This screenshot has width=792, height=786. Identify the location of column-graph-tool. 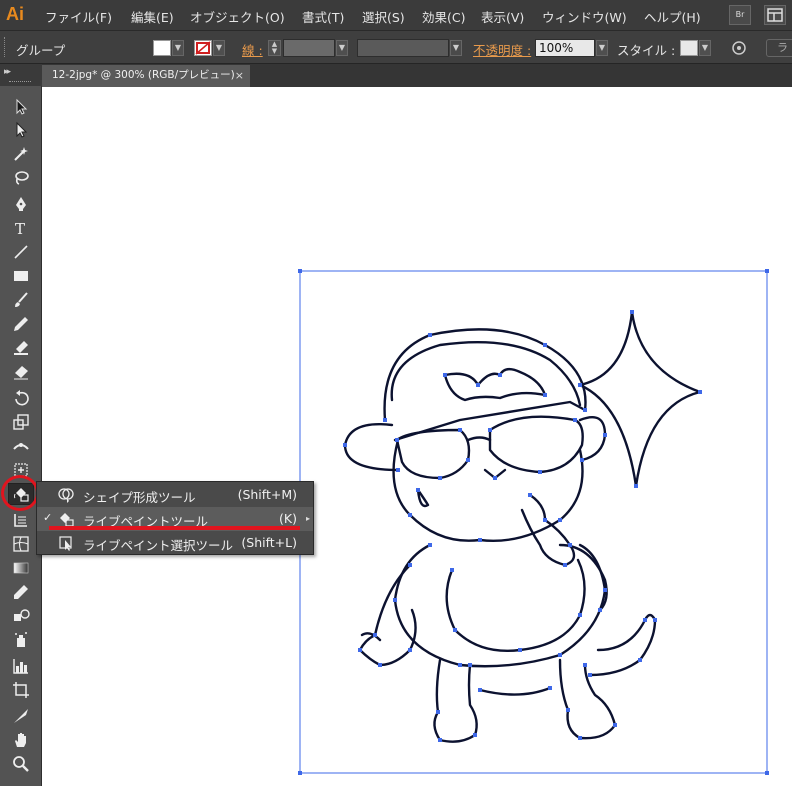
(21, 666).